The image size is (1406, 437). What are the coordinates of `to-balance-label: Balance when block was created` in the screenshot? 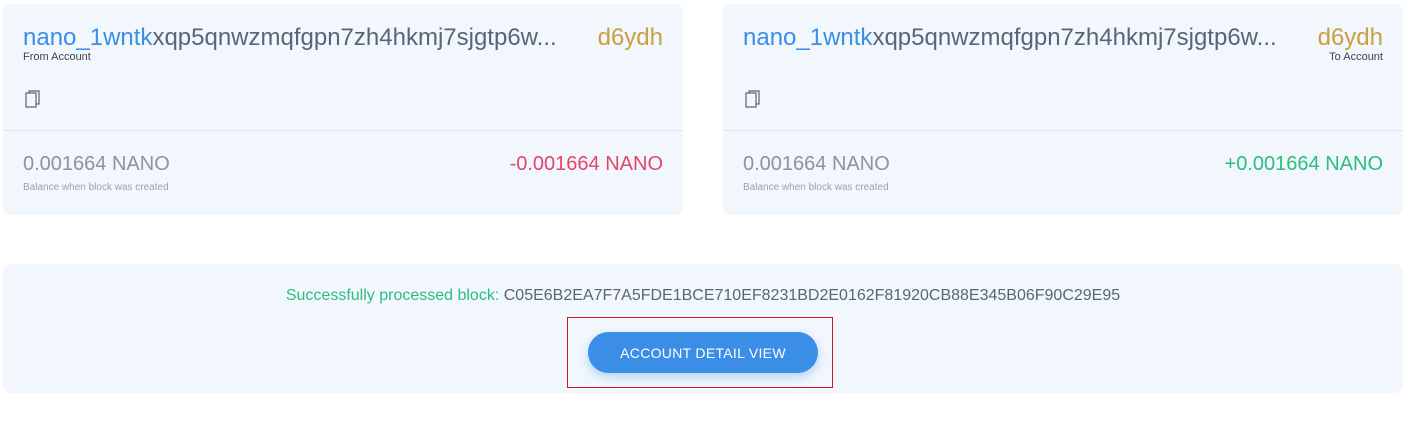 It's located at (816, 187).